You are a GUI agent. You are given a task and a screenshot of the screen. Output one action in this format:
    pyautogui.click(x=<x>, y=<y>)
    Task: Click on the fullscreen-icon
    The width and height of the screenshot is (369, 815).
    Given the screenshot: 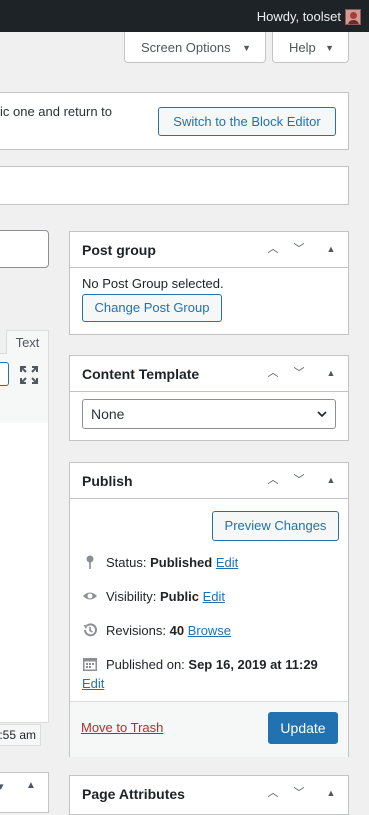 What is the action you would take?
    pyautogui.click(x=29, y=375)
    